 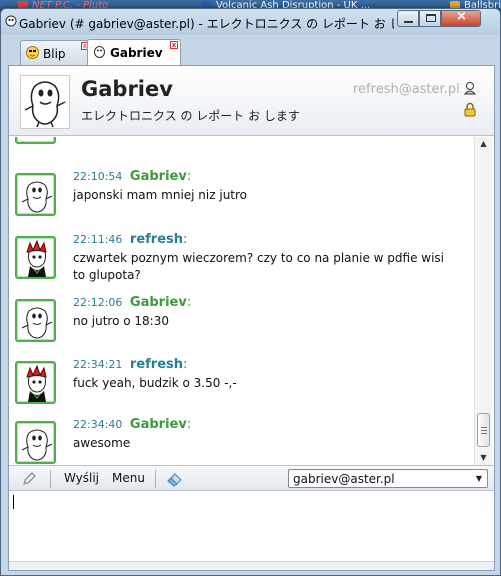 What do you see at coordinates (128, 478) in the screenshot?
I see `menu-button: Menu` at bounding box center [128, 478].